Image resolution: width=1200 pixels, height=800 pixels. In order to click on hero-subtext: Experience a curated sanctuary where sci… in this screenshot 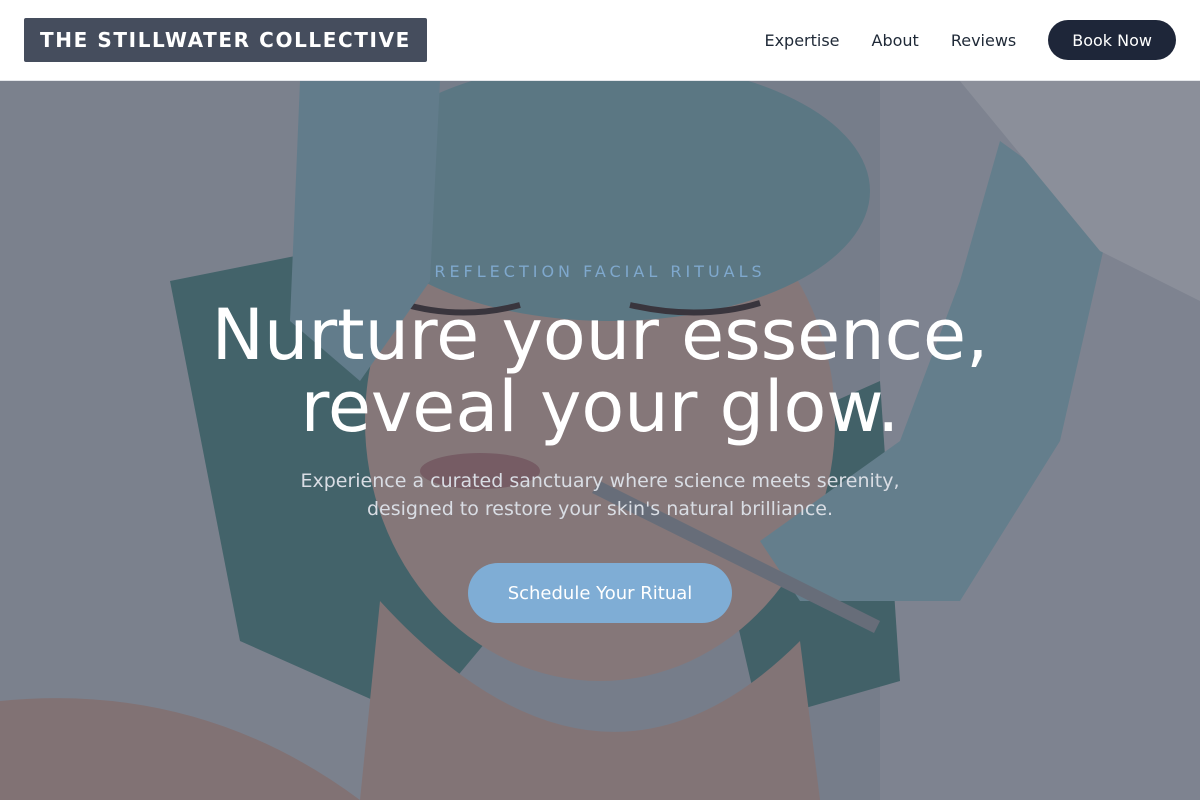, I will do `click(600, 495)`.